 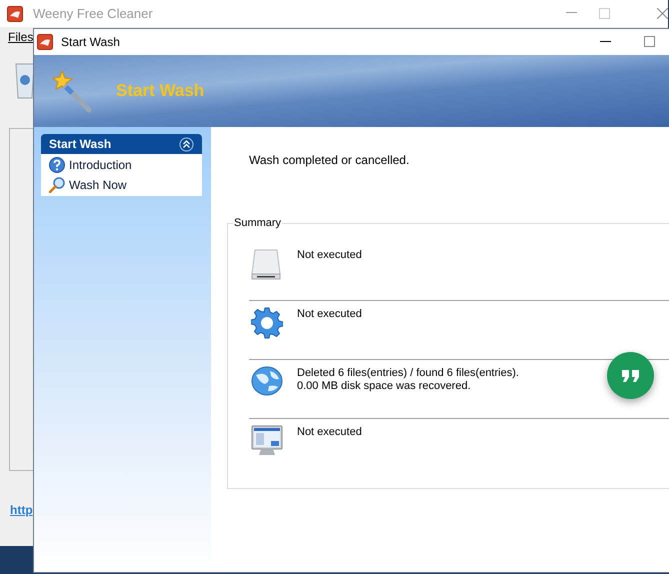 What do you see at coordinates (100, 165) in the screenshot?
I see `task-link: Introduction` at bounding box center [100, 165].